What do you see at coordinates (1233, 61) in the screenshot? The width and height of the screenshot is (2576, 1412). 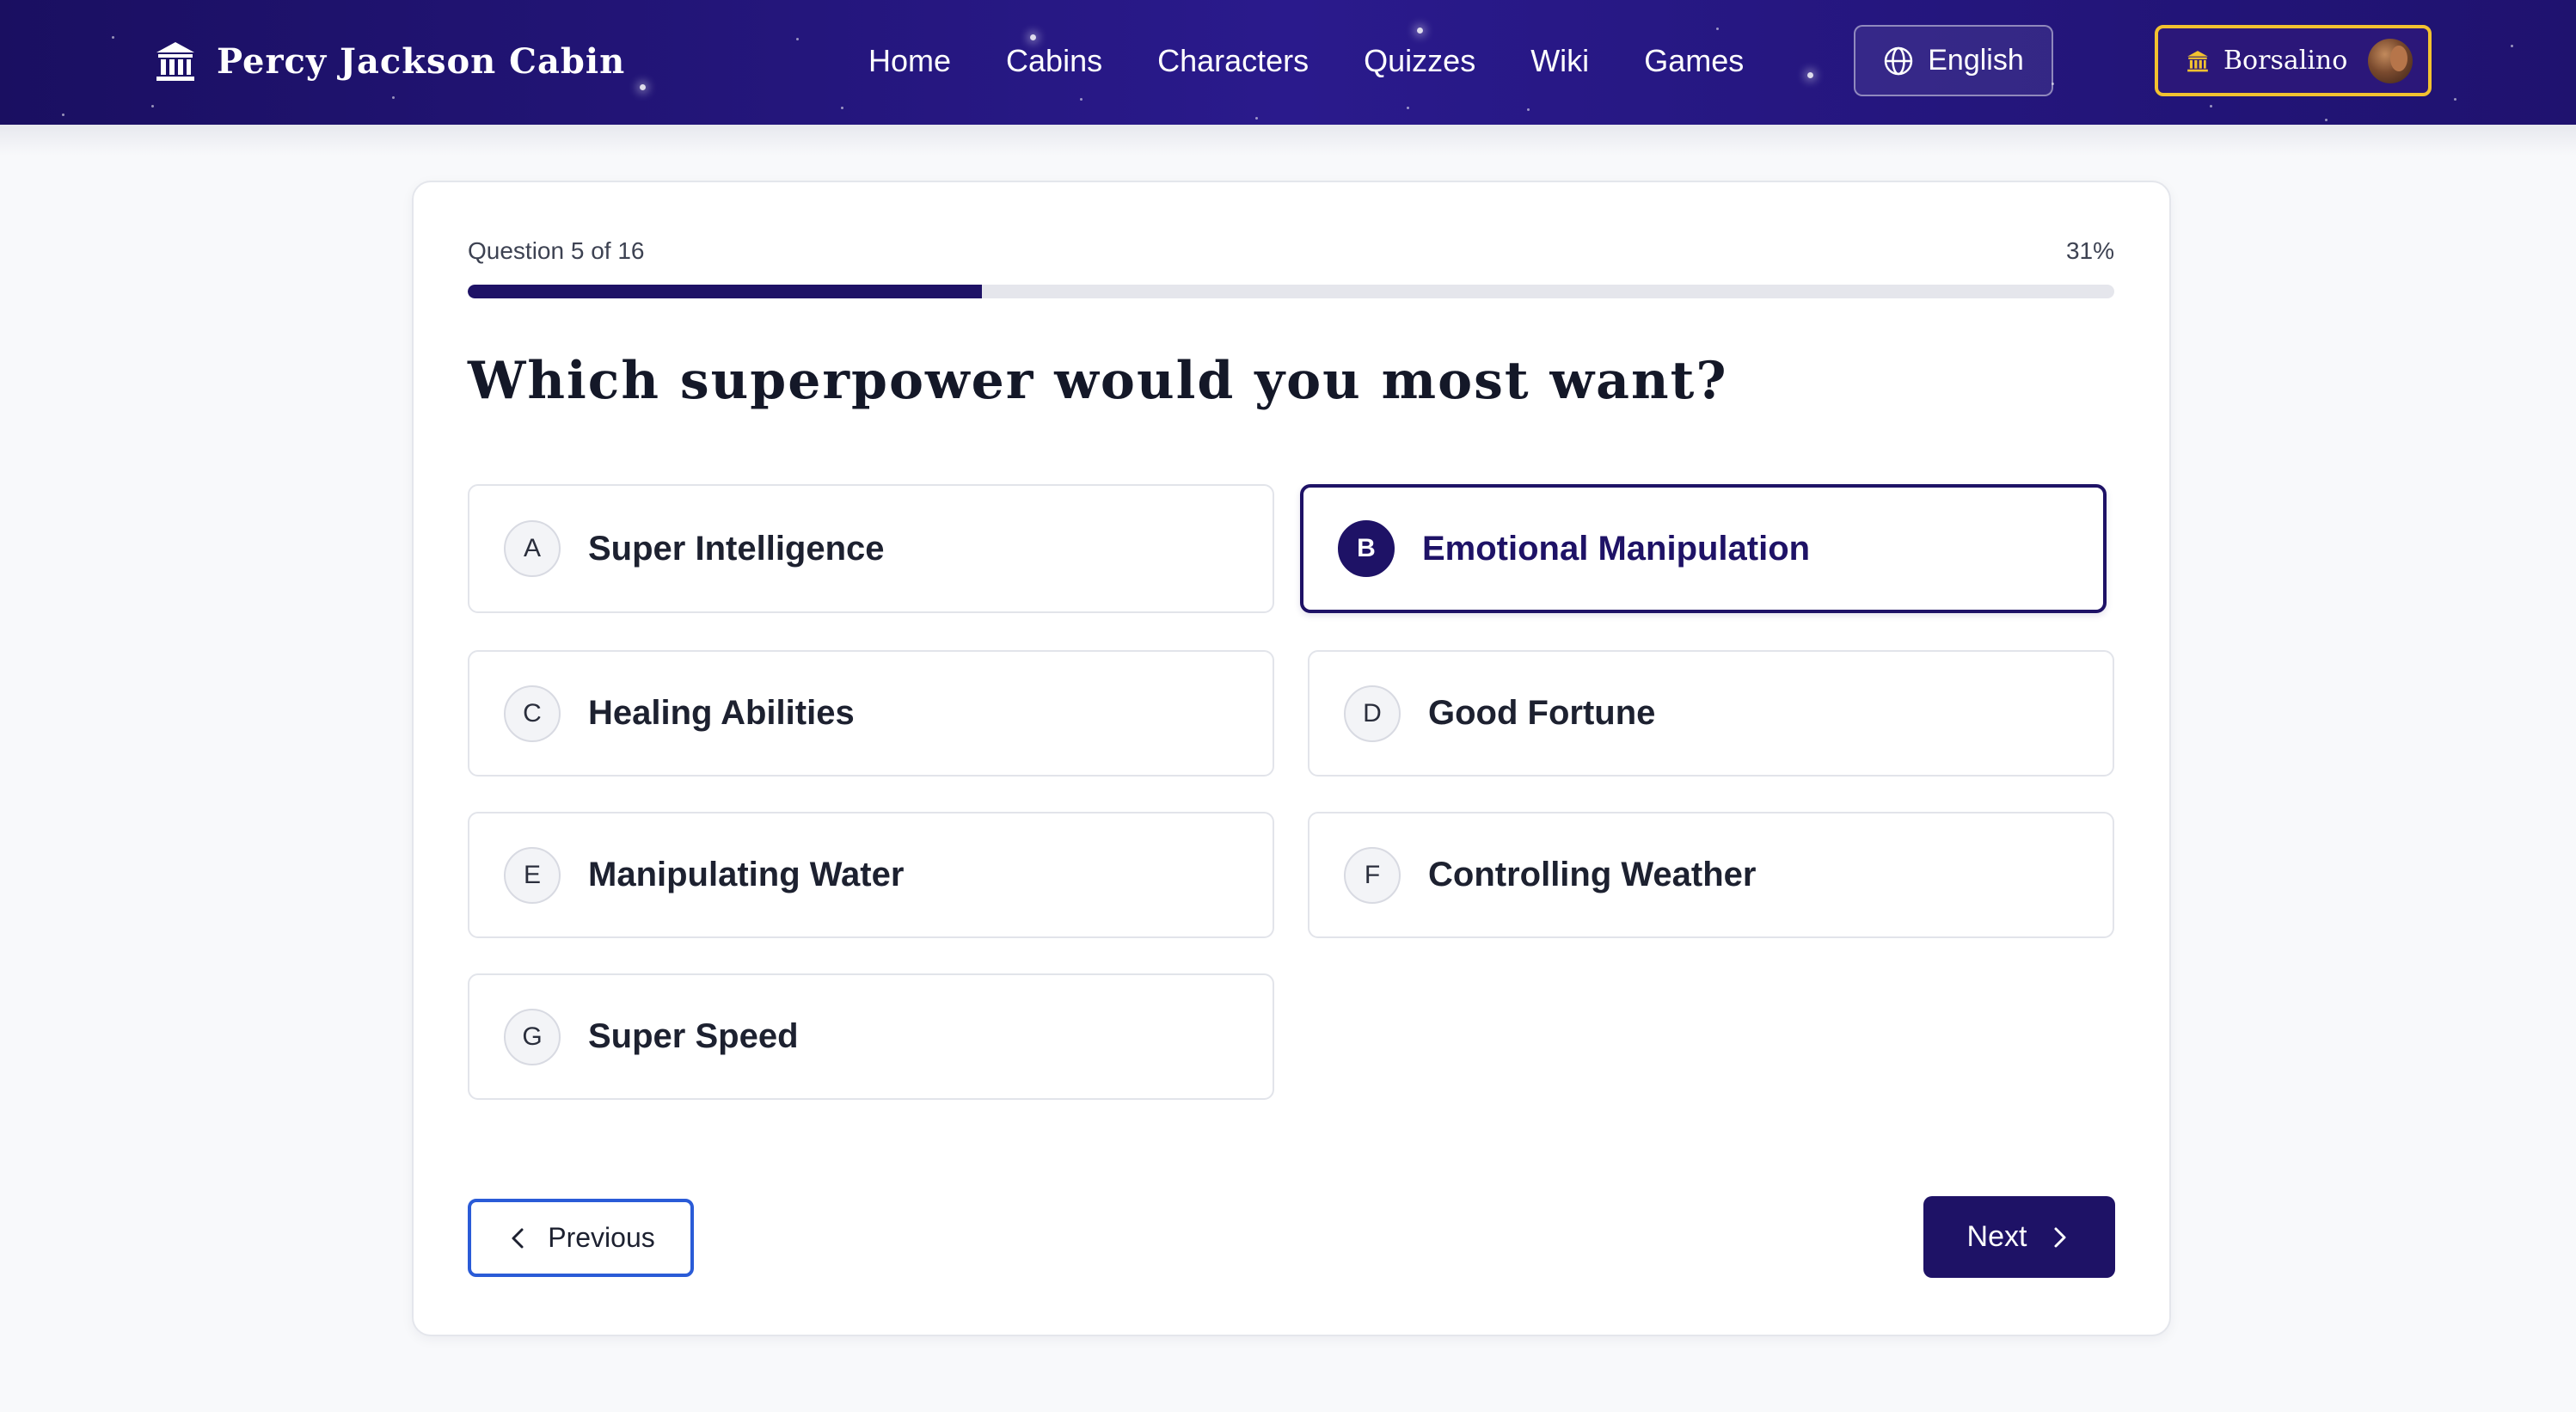 I see `nav-characters: Characters` at bounding box center [1233, 61].